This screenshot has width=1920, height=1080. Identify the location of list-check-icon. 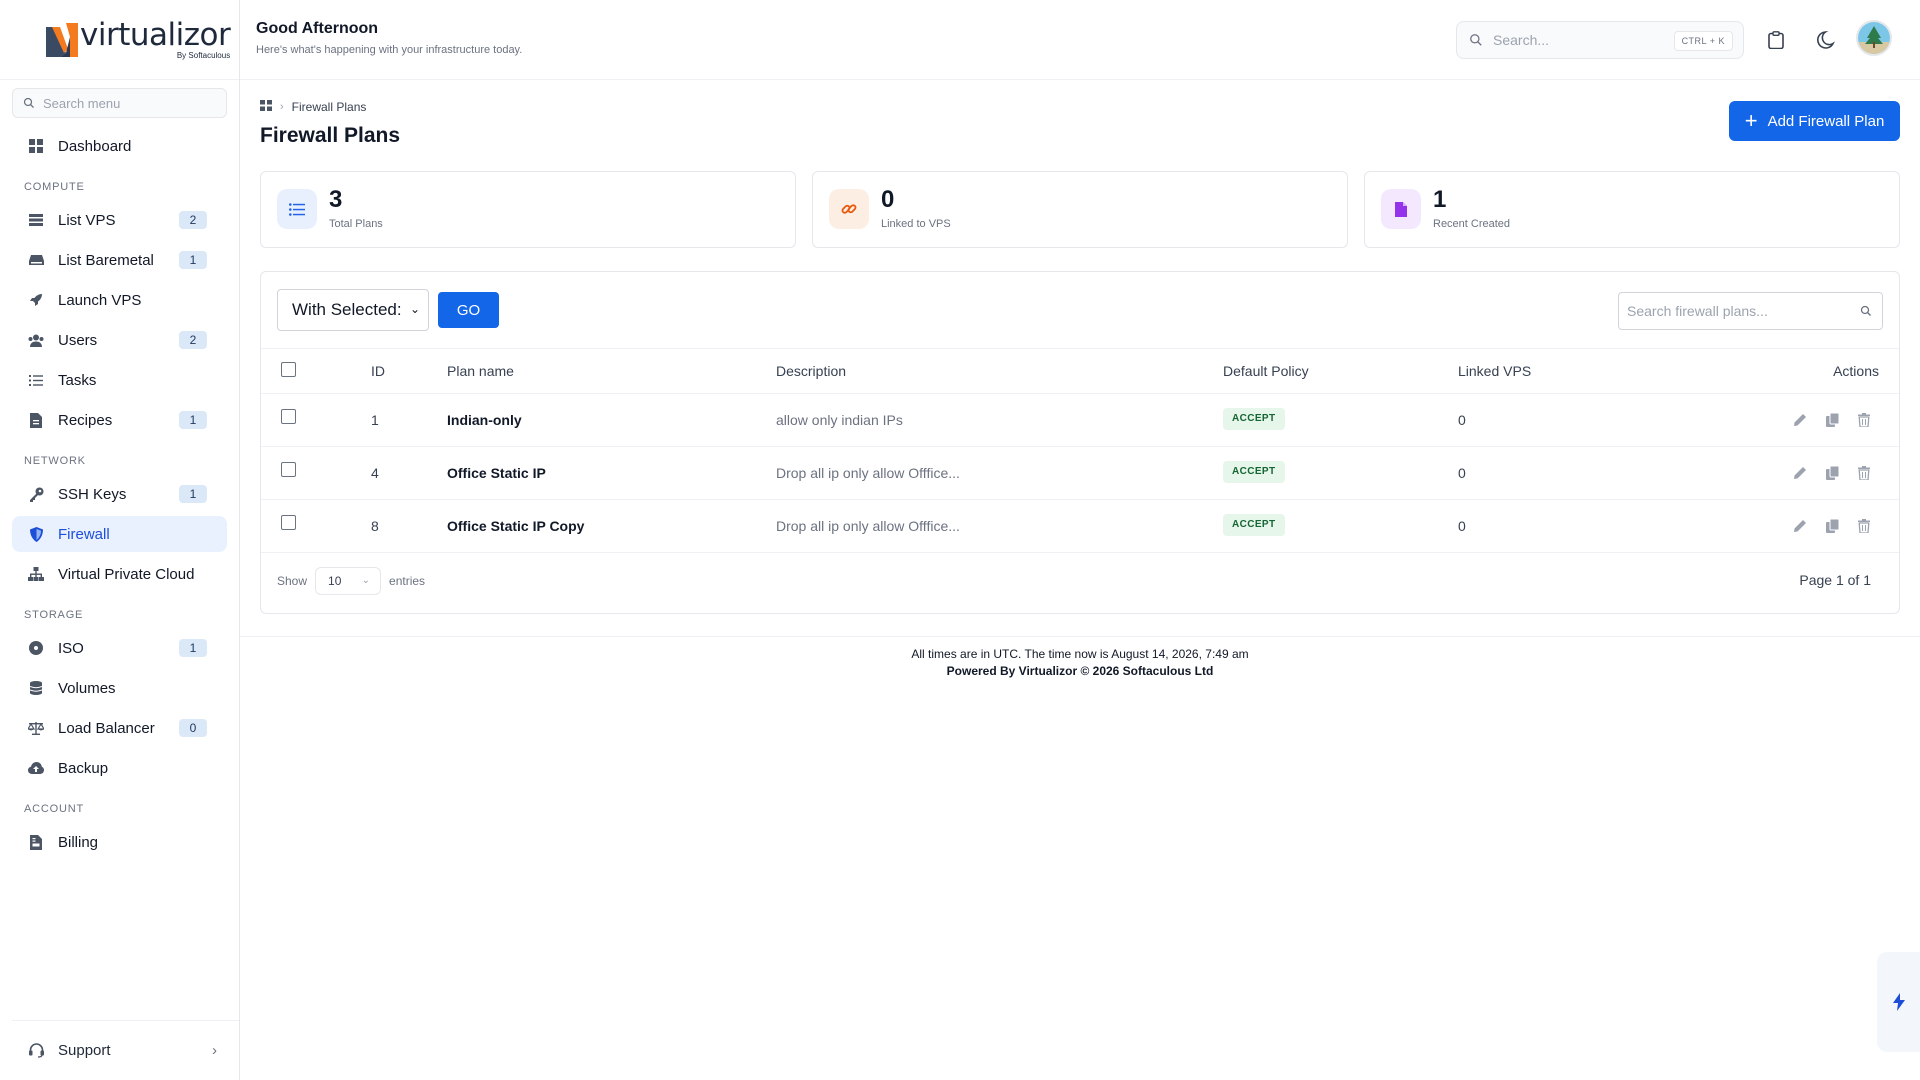
(36, 380).